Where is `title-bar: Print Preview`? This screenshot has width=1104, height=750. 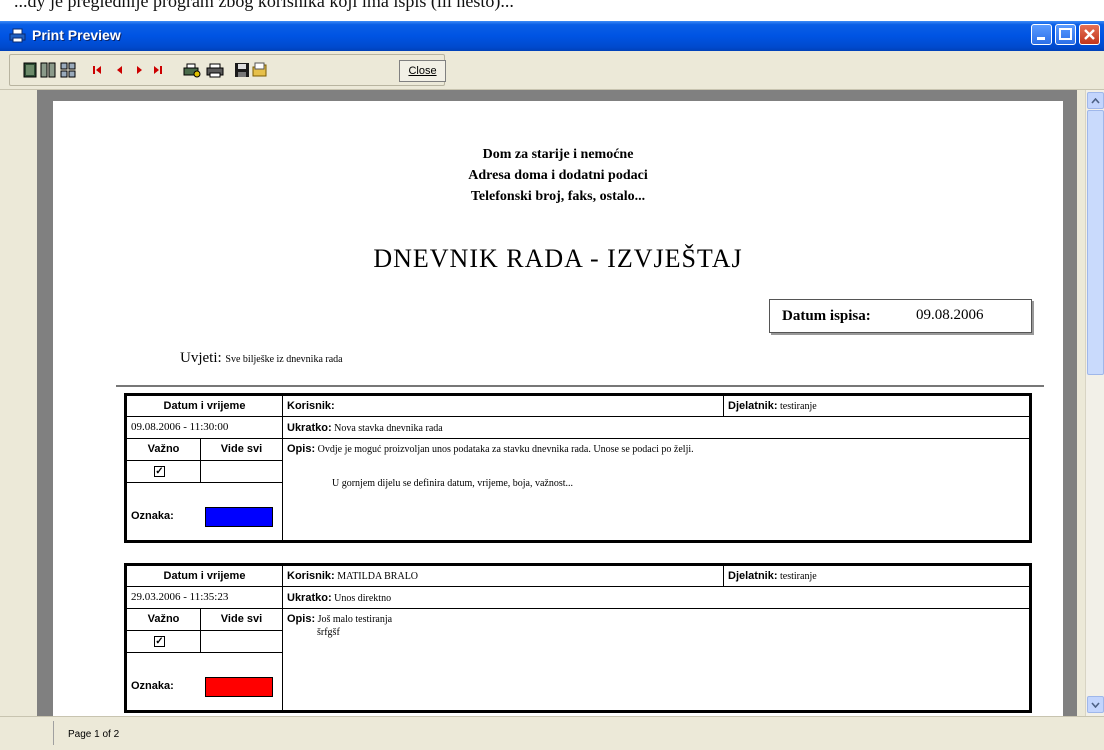
title-bar: Print Preview is located at coordinates (552, 36).